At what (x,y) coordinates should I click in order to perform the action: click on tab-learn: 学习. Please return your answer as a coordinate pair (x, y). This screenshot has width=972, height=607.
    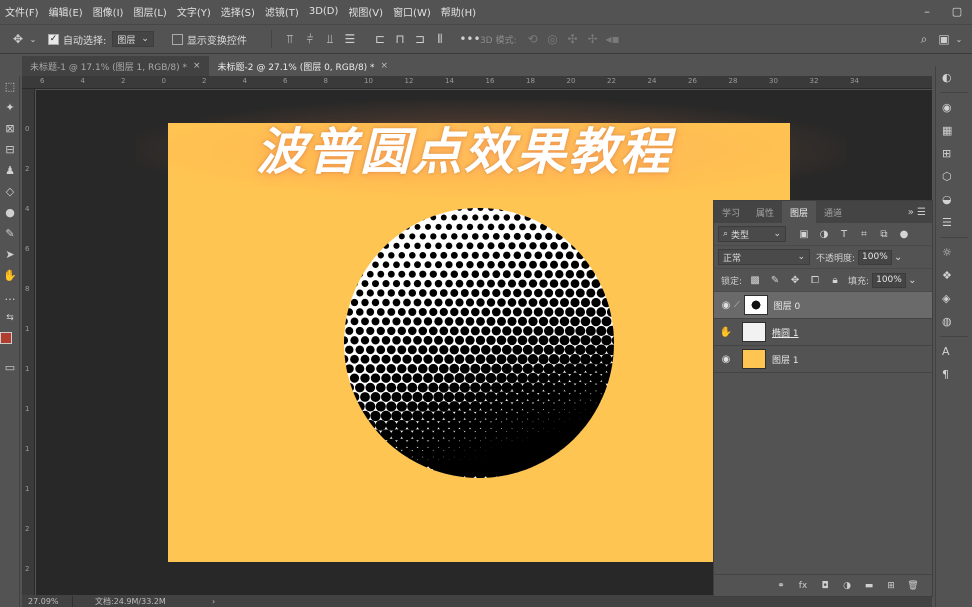
    Looking at the image, I should click on (731, 212).